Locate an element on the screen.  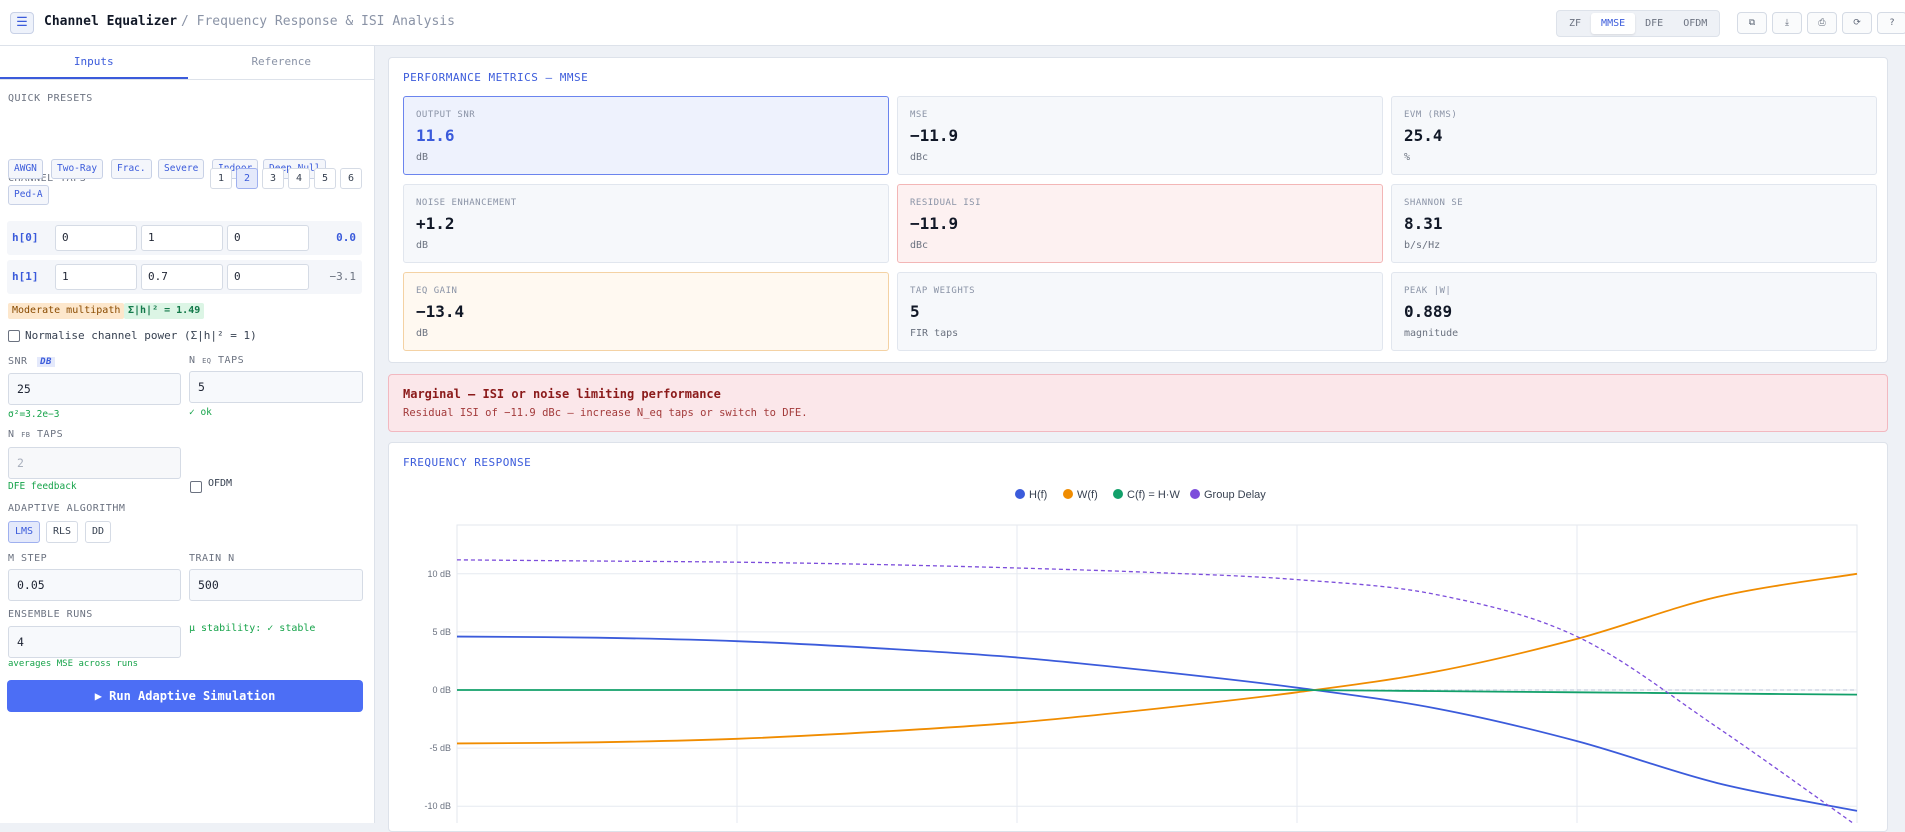
y-tick-label: 0 dB is located at coordinates (441, 690).